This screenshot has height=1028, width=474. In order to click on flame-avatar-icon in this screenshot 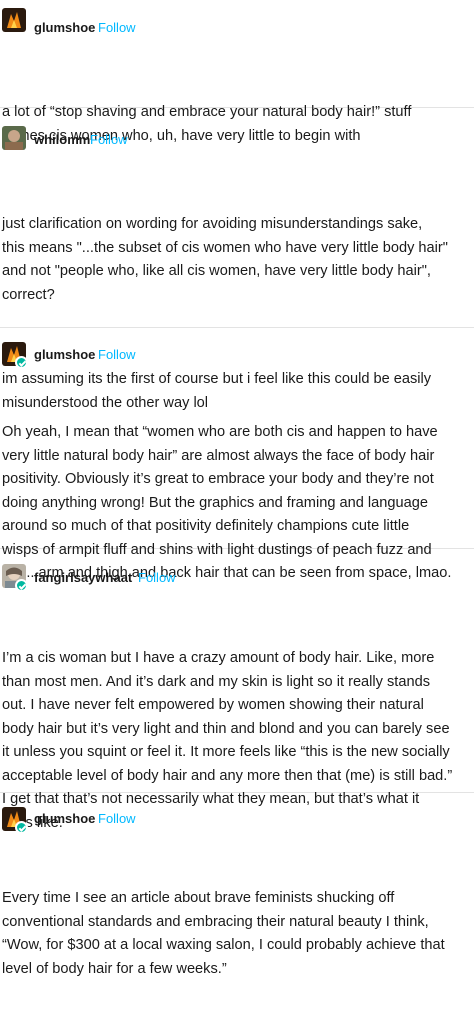, I will do `click(14, 20)`.